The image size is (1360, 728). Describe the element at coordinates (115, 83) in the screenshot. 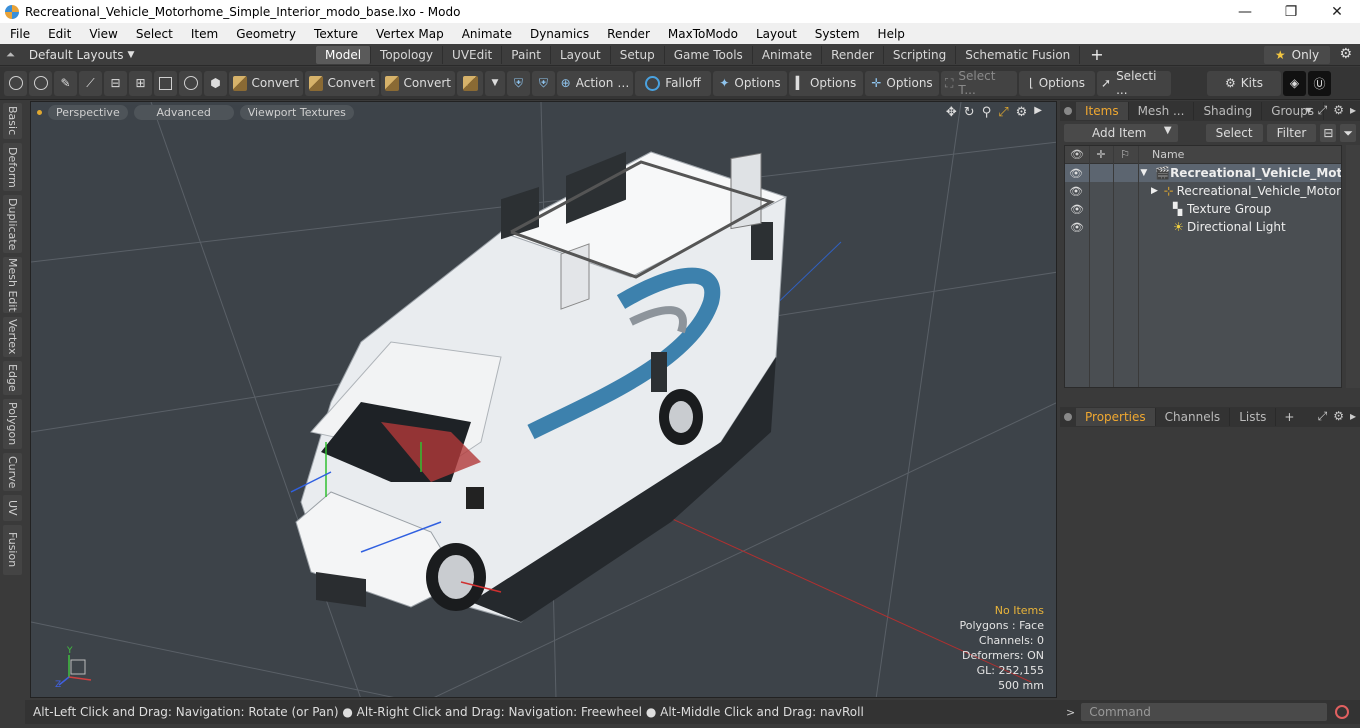

I see `mirror-tool-button: ⊟` at that location.